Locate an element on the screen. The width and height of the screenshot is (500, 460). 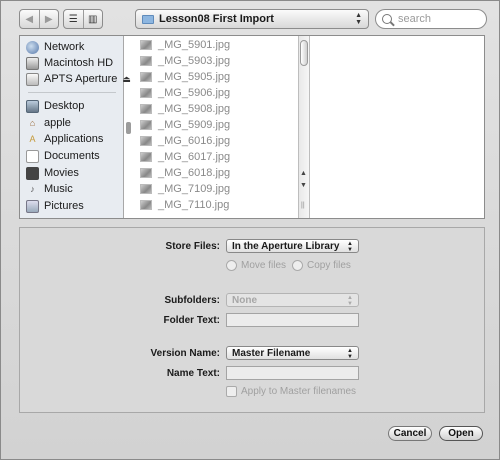
apply-to-master-checkbox: Apply to Master filenames is located at coordinates (291, 391).